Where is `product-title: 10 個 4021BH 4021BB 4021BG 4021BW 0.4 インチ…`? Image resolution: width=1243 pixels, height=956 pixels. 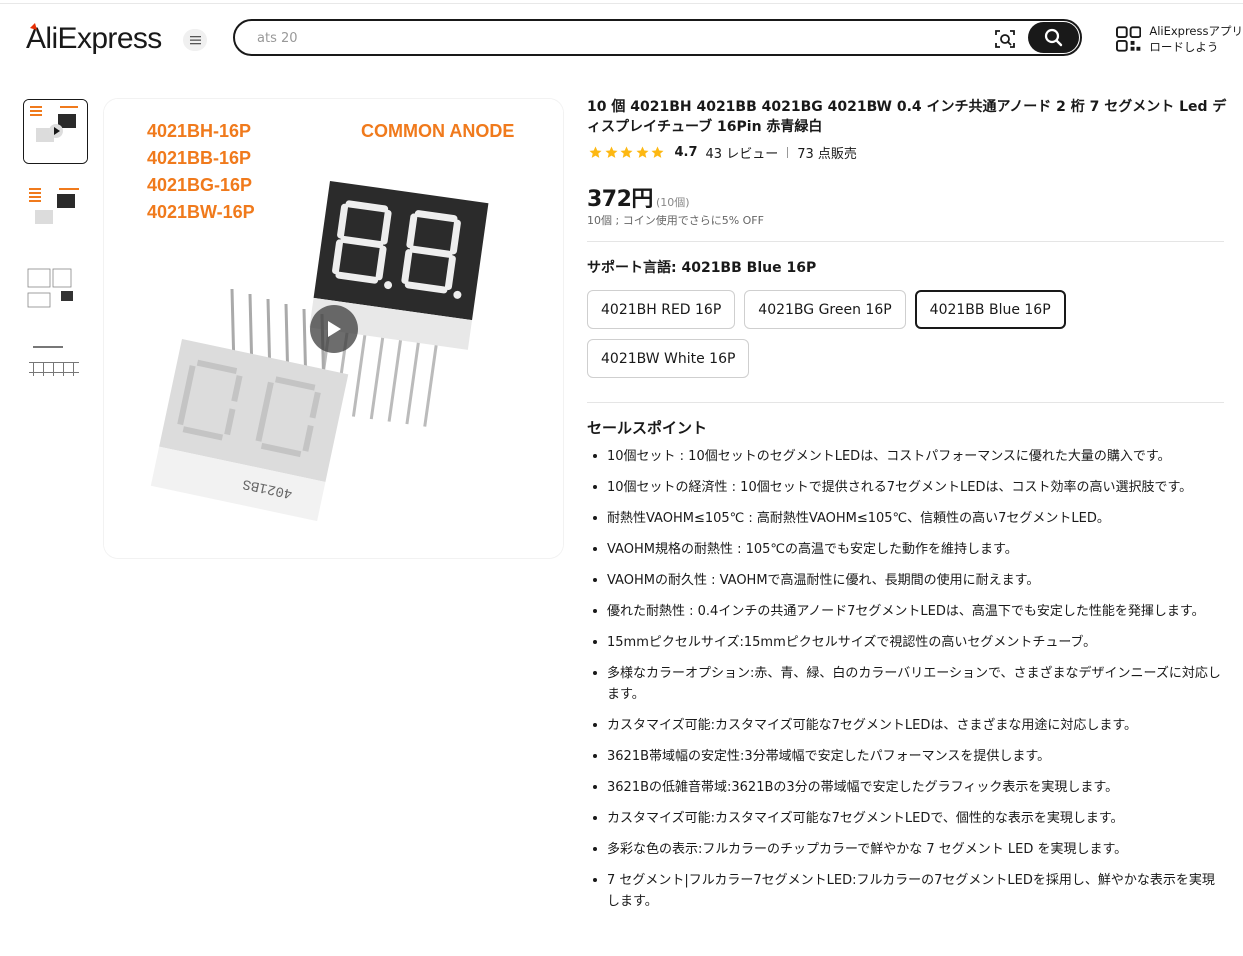 product-title: 10 個 4021BH 4021BB 4021BG 4021BW 0.4 インチ… is located at coordinates (907, 117).